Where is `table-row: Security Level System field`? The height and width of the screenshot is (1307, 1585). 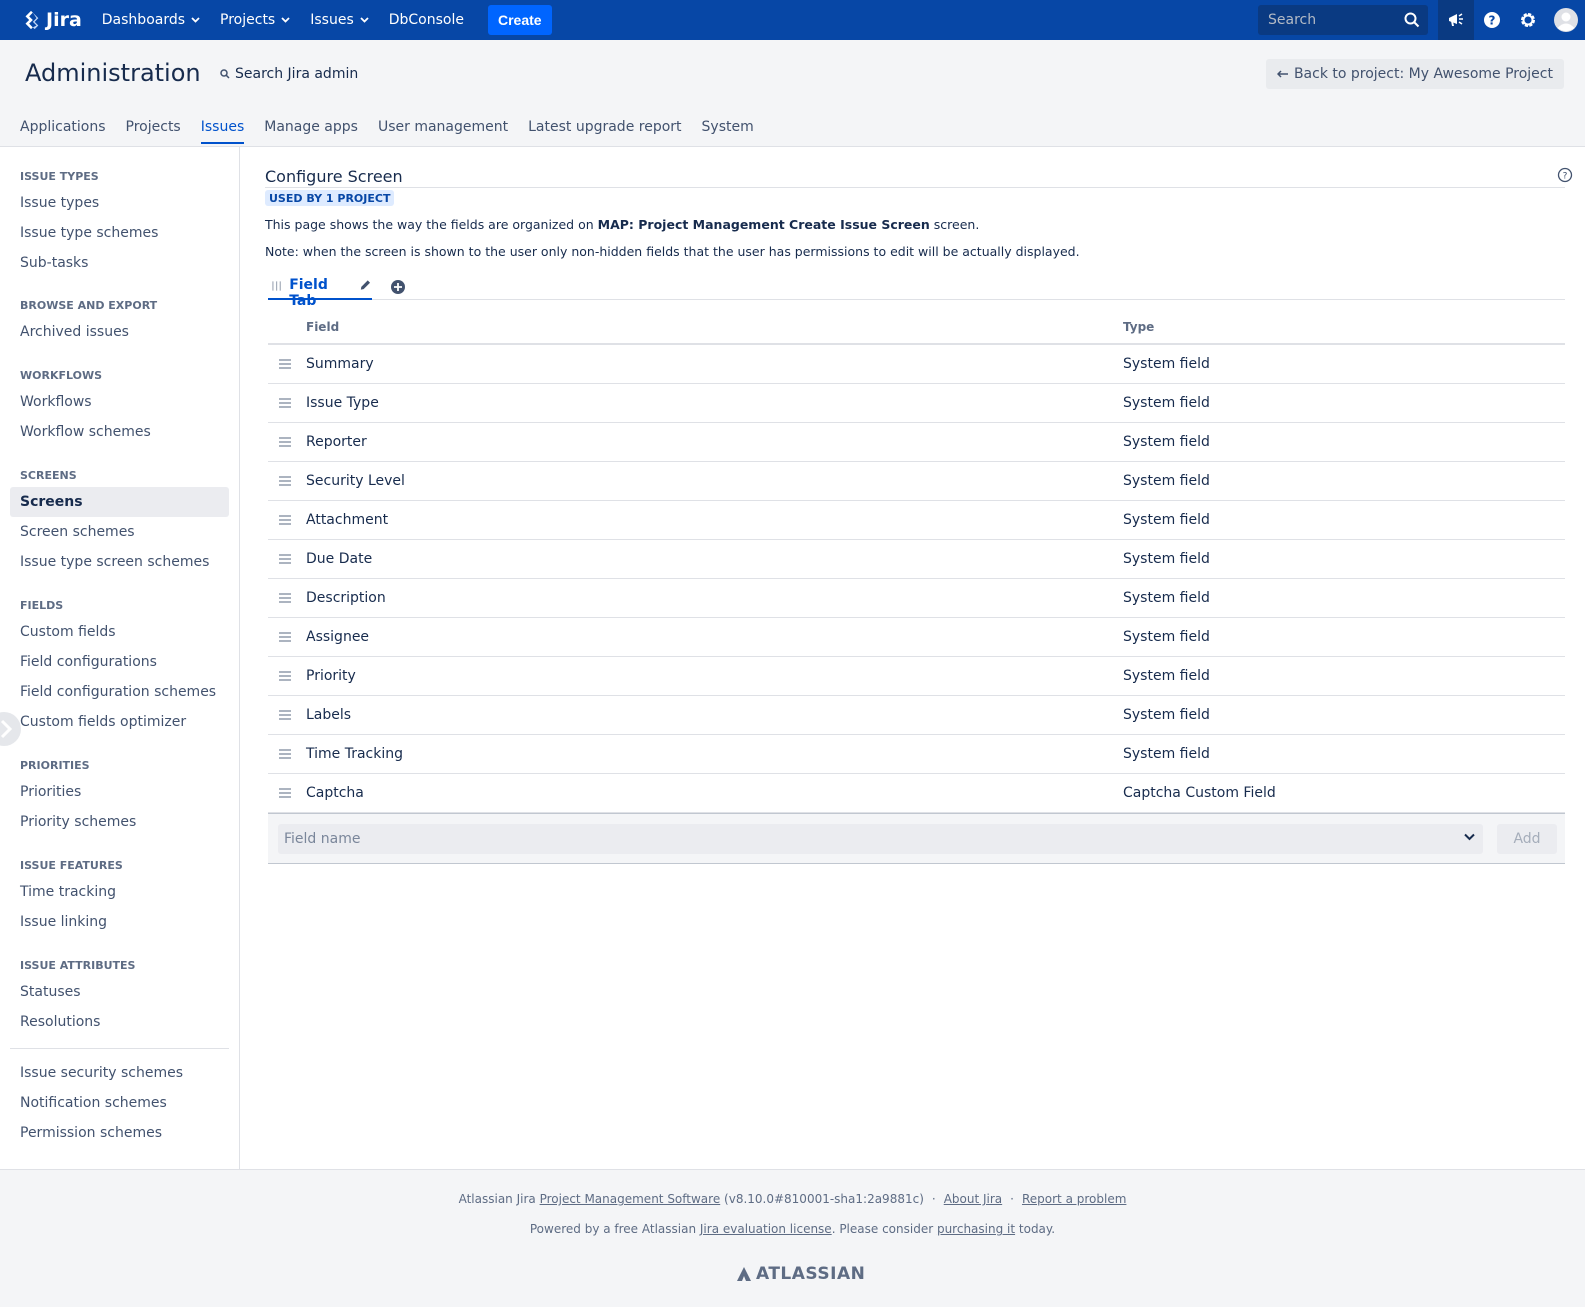 table-row: Security Level System field is located at coordinates (916, 481).